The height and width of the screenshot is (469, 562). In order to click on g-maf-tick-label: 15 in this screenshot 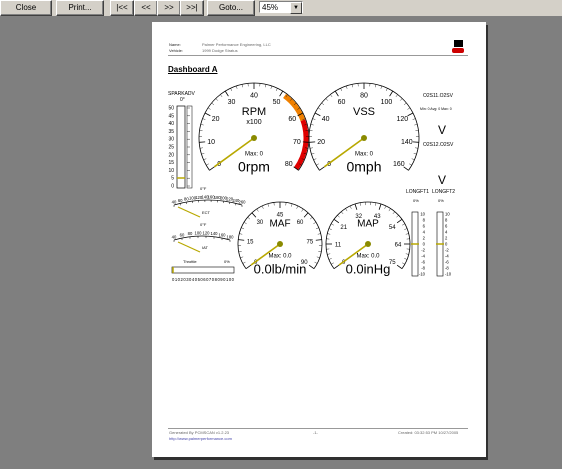, I will do `click(250, 242)`.